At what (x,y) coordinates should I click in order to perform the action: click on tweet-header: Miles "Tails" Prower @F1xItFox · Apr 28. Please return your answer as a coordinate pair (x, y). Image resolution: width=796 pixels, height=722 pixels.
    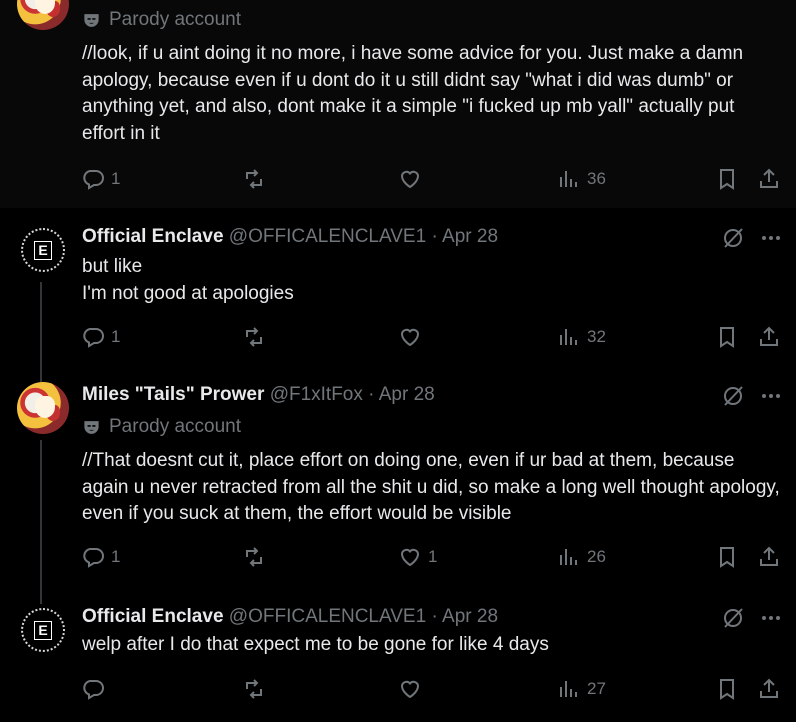
    Looking at the image, I should click on (258, 395).